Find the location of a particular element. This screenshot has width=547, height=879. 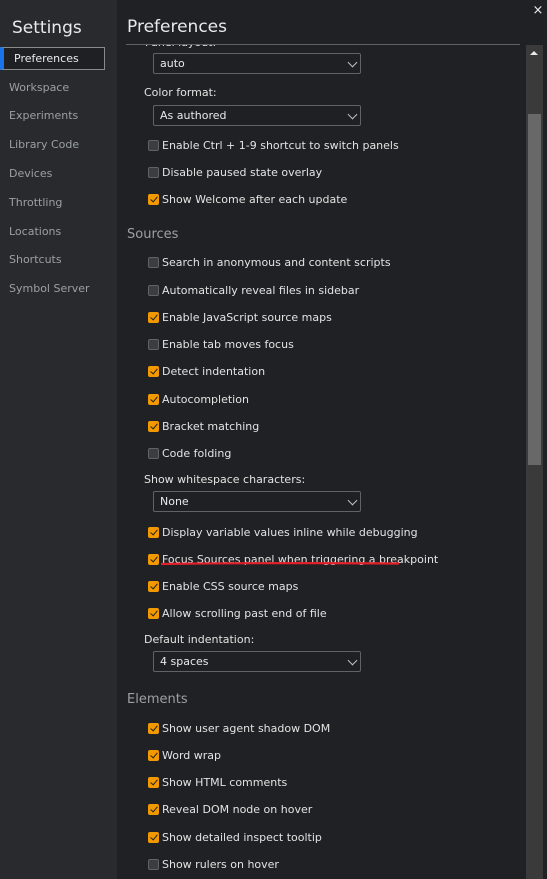

checkbox-label: Autocompletion is located at coordinates (205, 399).